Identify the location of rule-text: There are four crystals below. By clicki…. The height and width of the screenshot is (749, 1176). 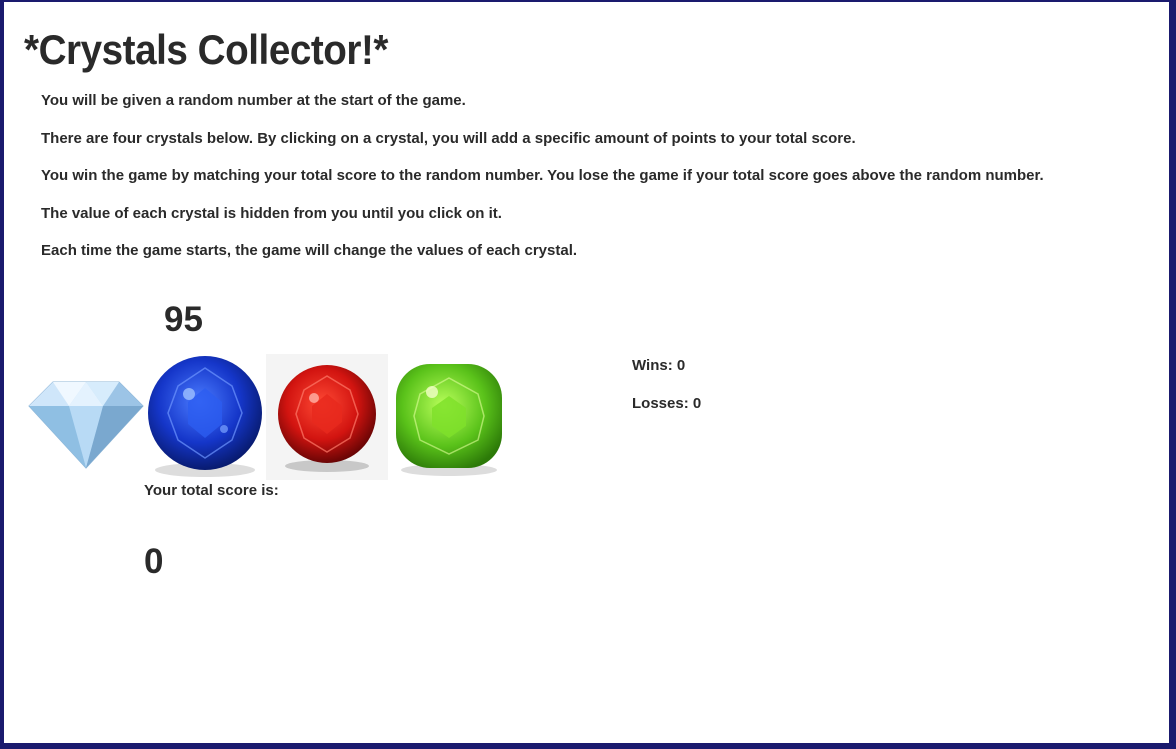
(448, 138).